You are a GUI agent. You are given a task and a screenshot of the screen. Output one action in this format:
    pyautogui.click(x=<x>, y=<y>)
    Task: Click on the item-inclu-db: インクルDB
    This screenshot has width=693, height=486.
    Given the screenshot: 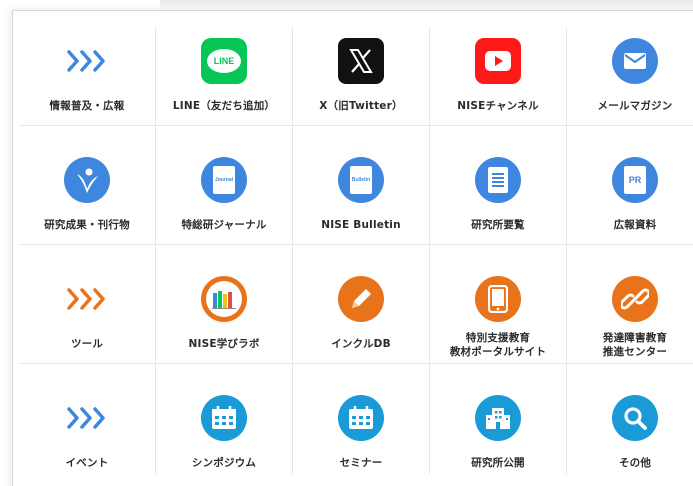 What is the action you would take?
    pyautogui.click(x=361, y=304)
    